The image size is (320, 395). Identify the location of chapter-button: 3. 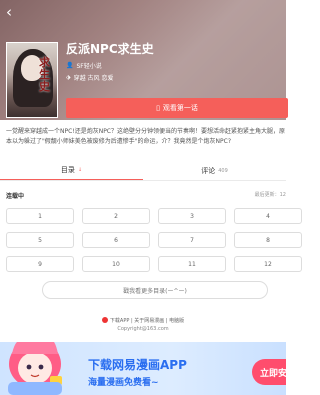
(192, 216).